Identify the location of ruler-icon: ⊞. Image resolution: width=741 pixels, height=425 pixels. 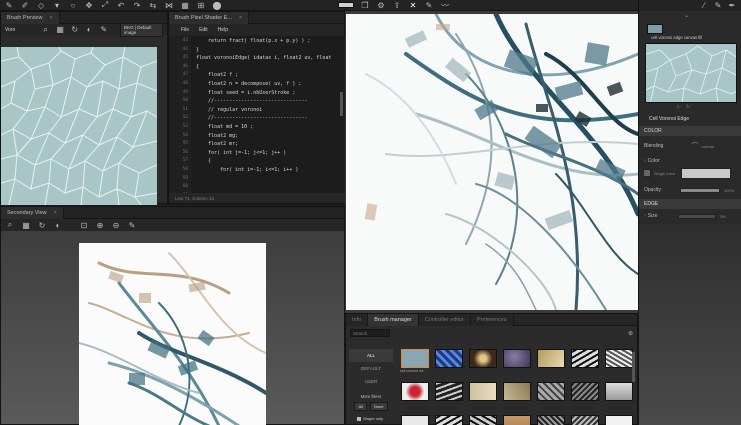
(201, 5).